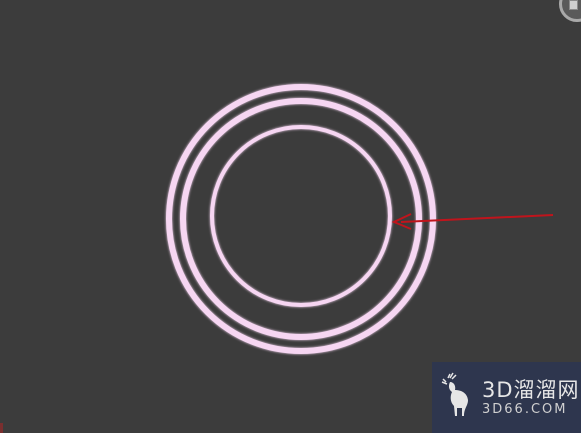 This screenshot has height=433, width=581. I want to click on watermark: 3D溜溜网 3D66.COM, so click(506, 397).